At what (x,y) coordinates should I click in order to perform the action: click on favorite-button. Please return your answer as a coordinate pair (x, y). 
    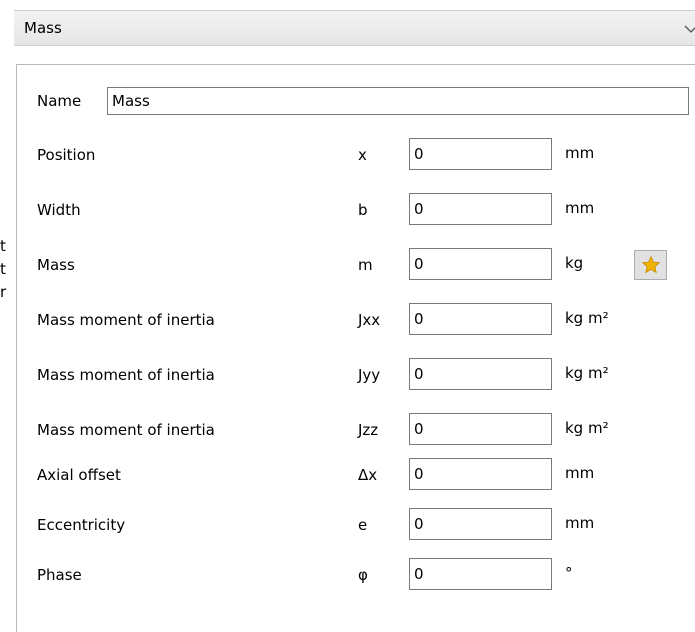
    Looking at the image, I should click on (650, 265).